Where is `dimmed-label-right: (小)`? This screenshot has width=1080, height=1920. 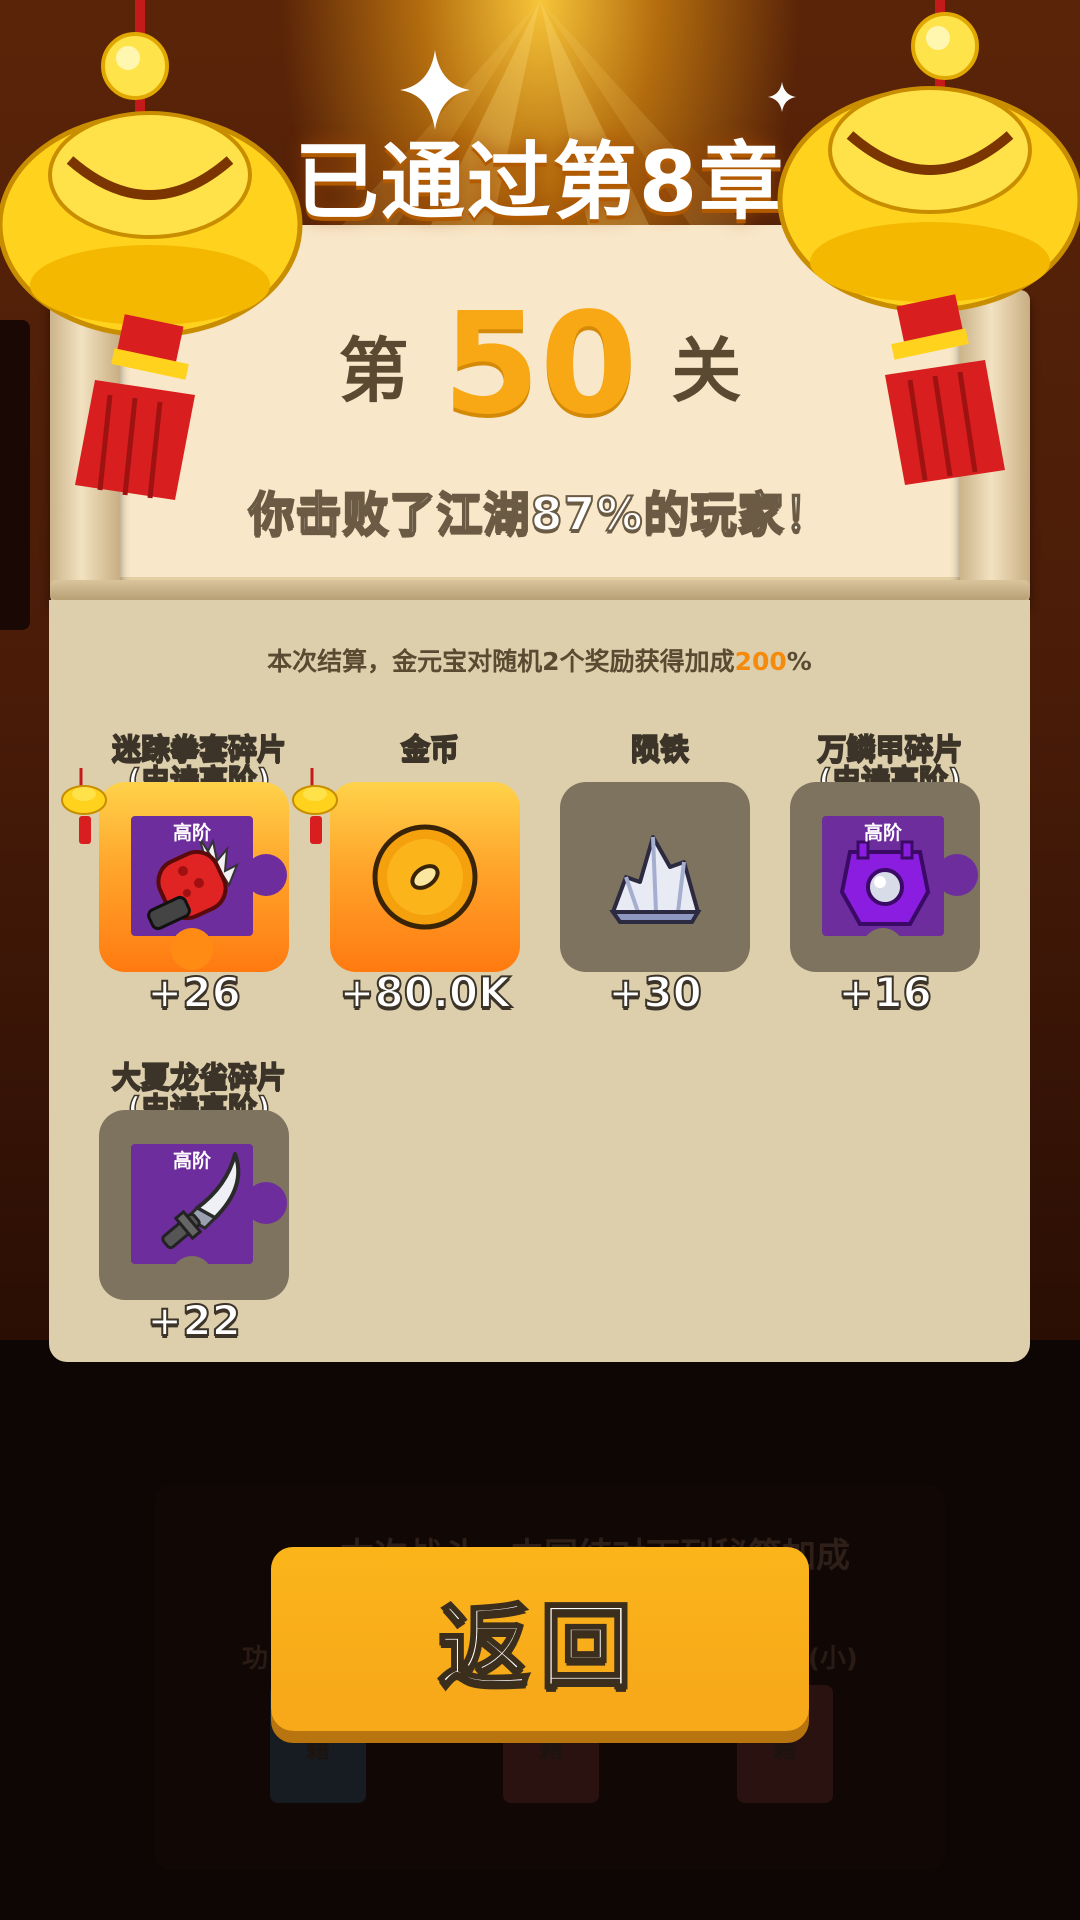 dimmed-label-right: (小) is located at coordinates (833, 1659).